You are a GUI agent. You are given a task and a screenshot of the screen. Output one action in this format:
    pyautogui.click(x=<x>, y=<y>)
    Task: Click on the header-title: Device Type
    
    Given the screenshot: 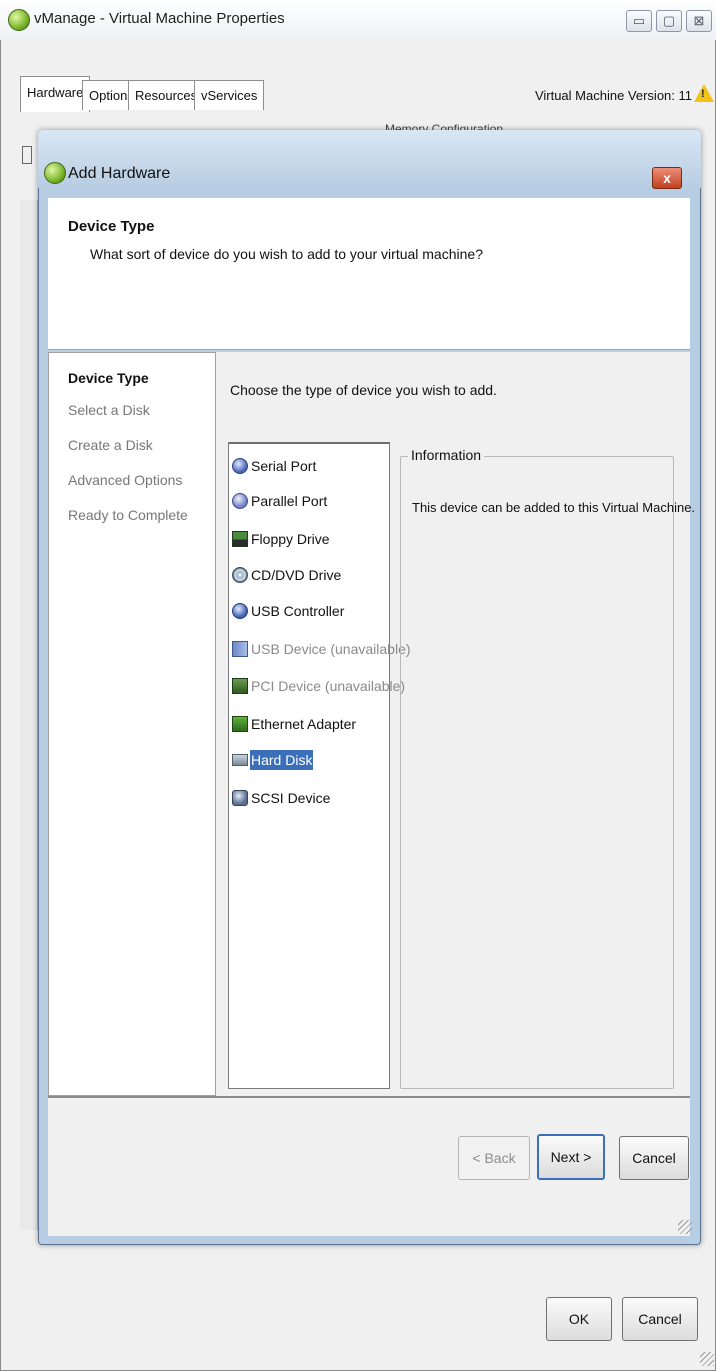 What is the action you would take?
    pyautogui.click(x=111, y=226)
    